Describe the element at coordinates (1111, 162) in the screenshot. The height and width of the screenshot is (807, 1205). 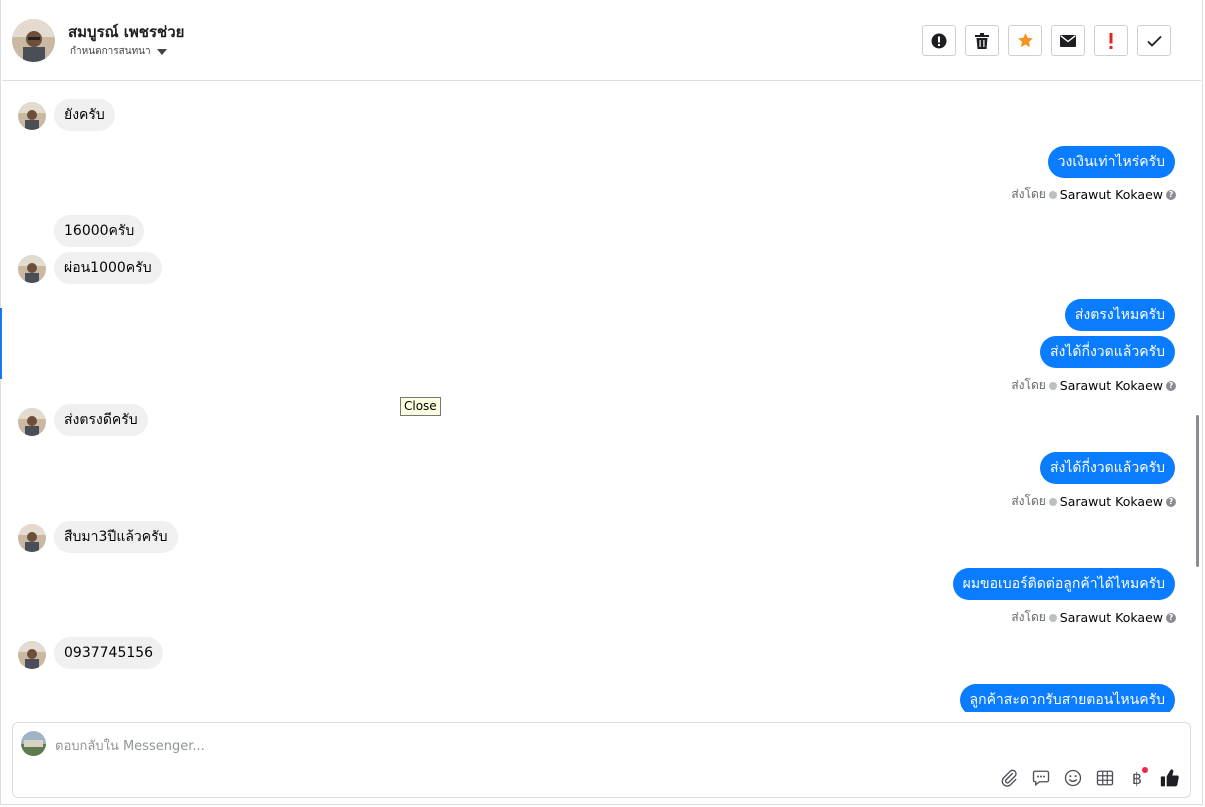
I see `outgoing-message: วงเงินเท่าไหร่ครับ` at that location.